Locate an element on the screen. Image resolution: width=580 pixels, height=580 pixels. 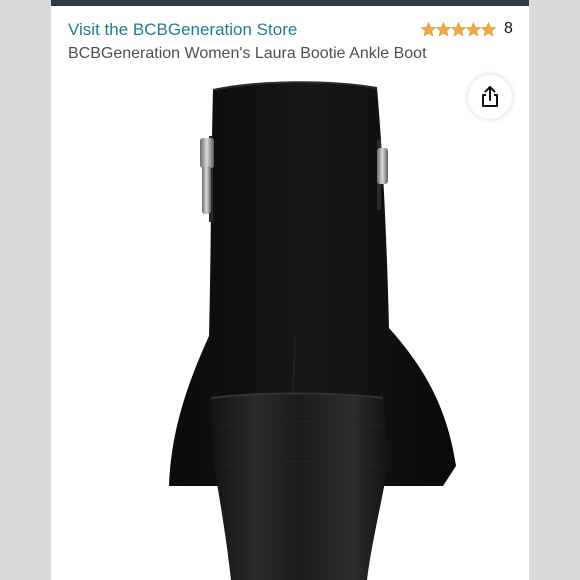
star-rating is located at coordinates (458, 29).